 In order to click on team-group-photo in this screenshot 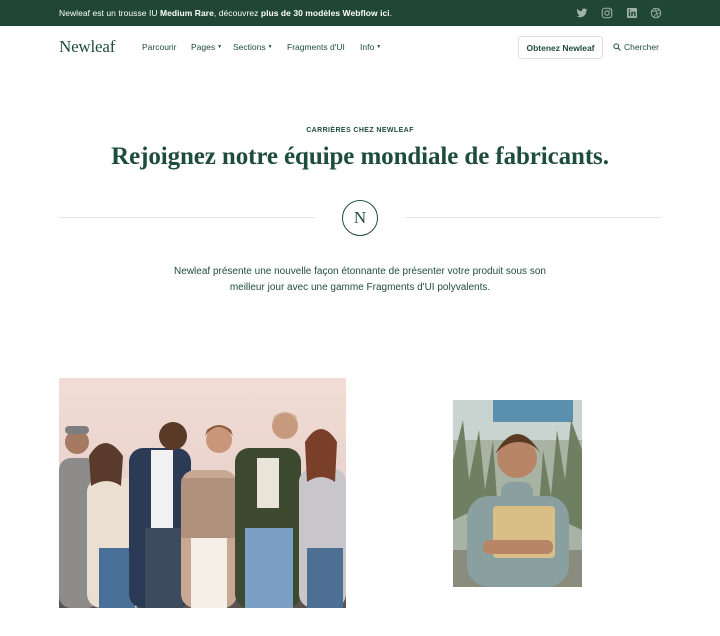, I will do `click(202, 493)`.